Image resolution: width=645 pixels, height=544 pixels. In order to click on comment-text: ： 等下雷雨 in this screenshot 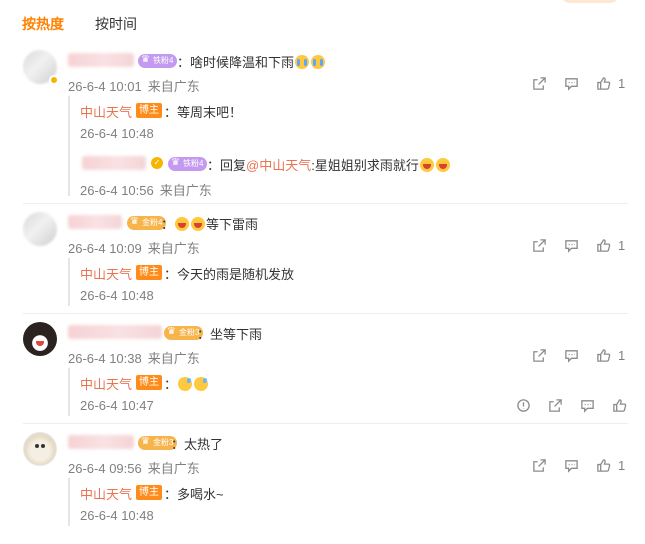, I will do `click(209, 223)`.